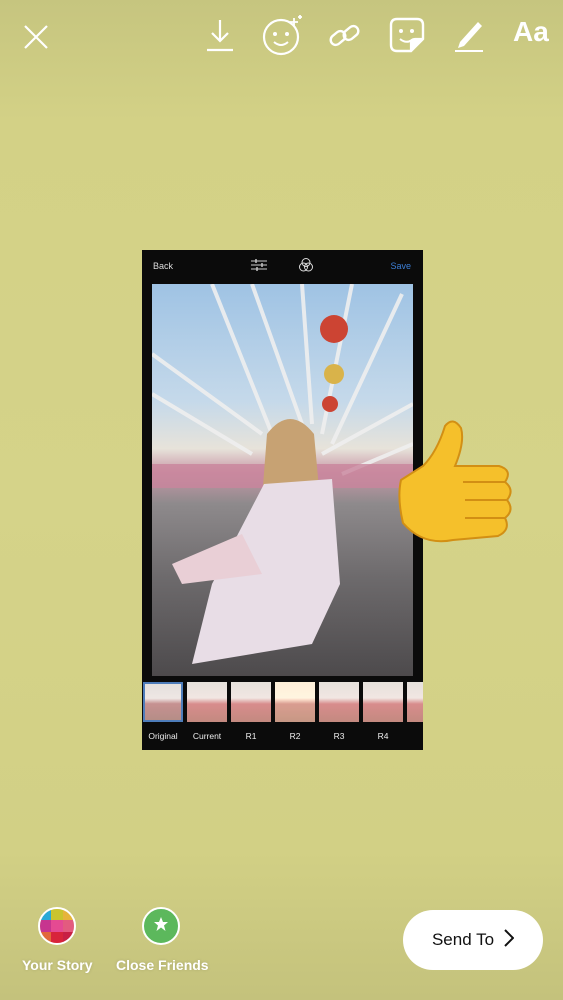  What do you see at coordinates (345, 36) in the screenshot?
I see `link-icon` at bounding box center [345, 36].